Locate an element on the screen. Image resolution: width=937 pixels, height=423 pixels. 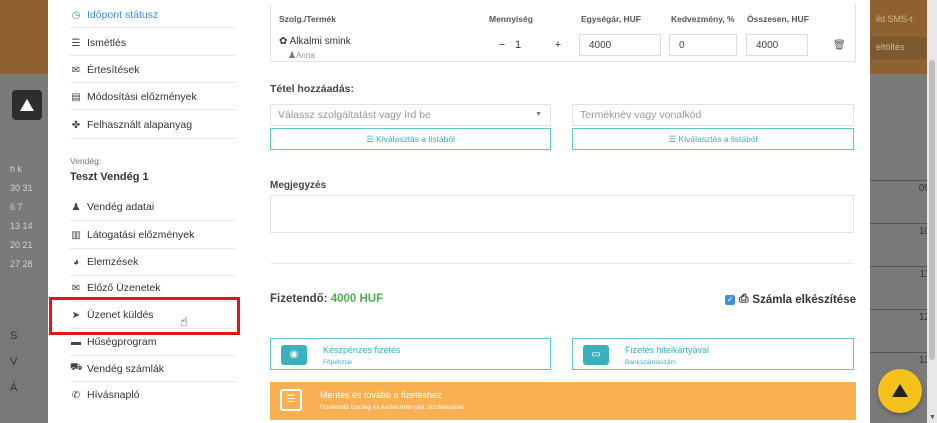
background-upload-button: eltöltés is located at coordinates (899, 48).